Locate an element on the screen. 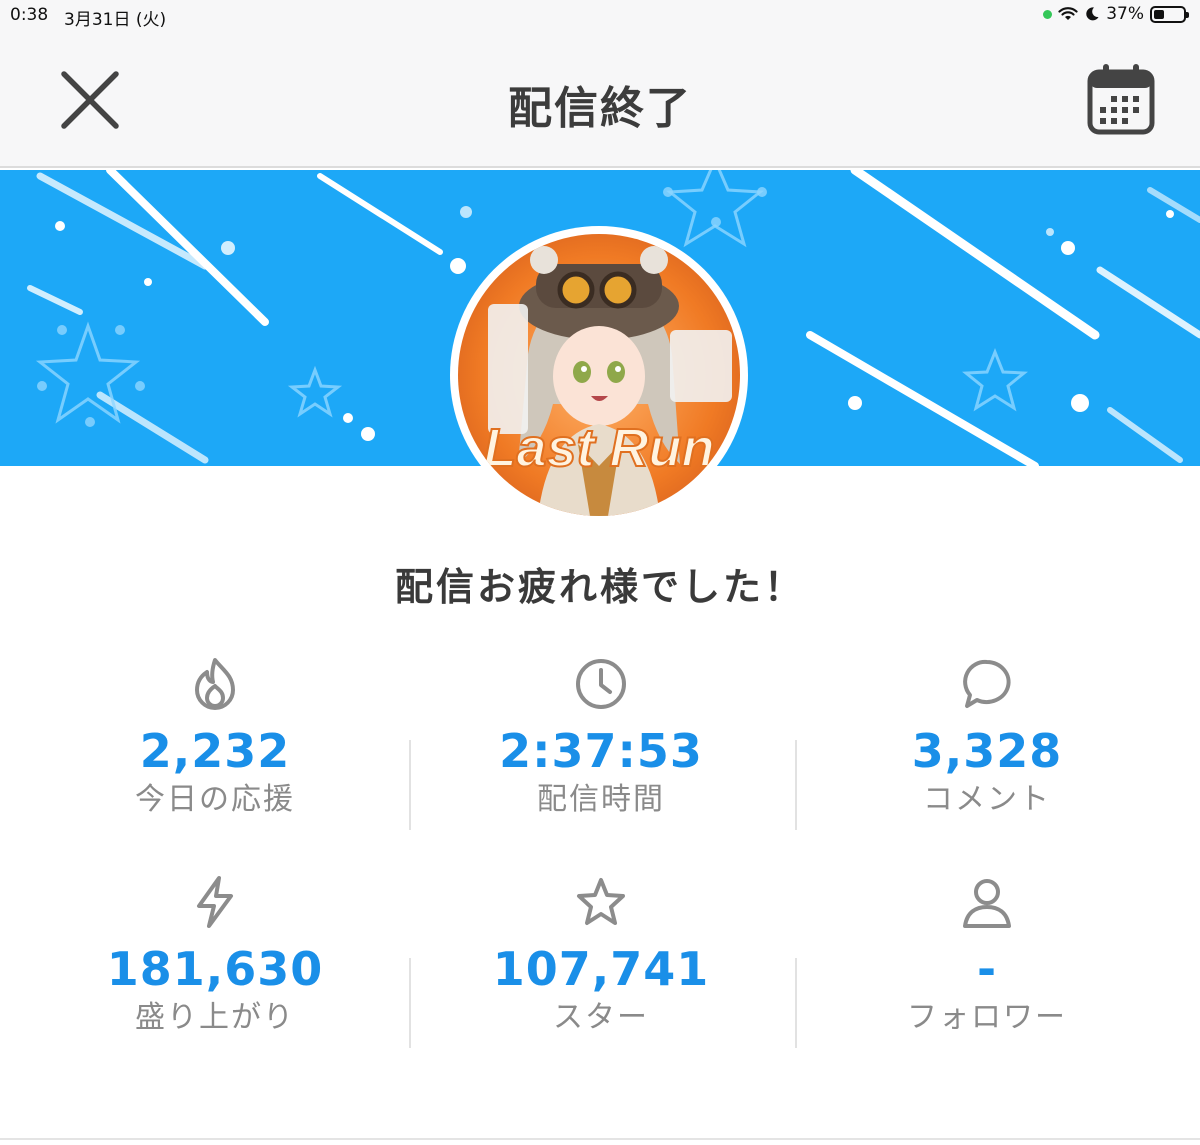 The image size is (1200, 1145). streamer-avatar: Last Run is located at coordinates (599, 375).